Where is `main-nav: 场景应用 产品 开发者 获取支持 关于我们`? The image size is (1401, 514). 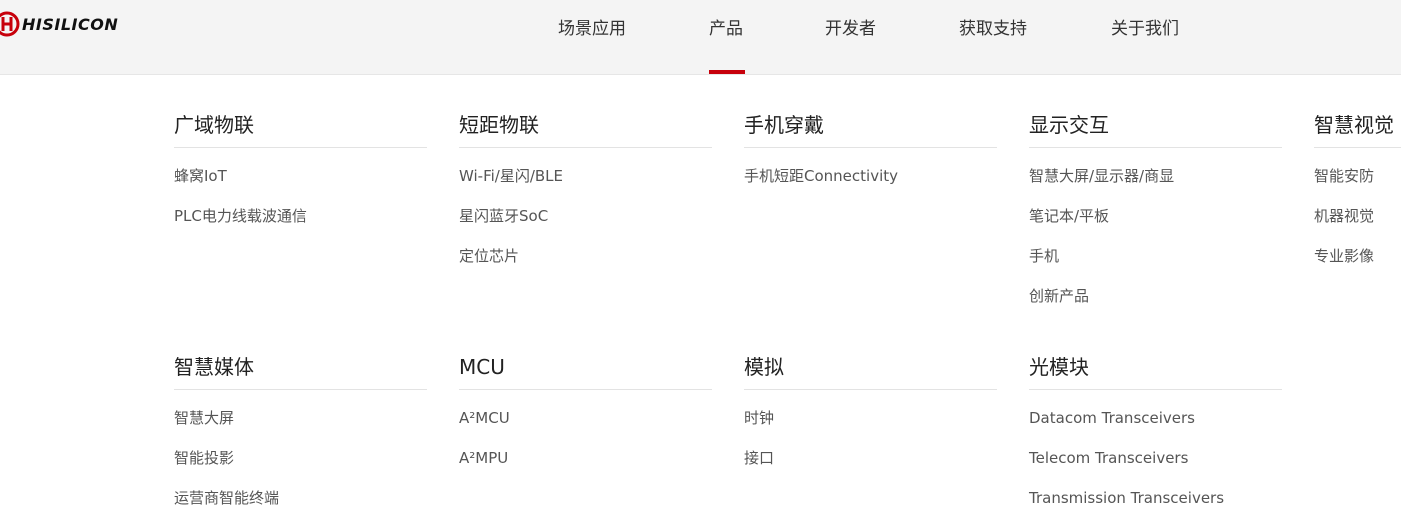
main-nav: 场景应用 产品 开发者 获取支持 关于我们 is located at coordinates (700, 37).